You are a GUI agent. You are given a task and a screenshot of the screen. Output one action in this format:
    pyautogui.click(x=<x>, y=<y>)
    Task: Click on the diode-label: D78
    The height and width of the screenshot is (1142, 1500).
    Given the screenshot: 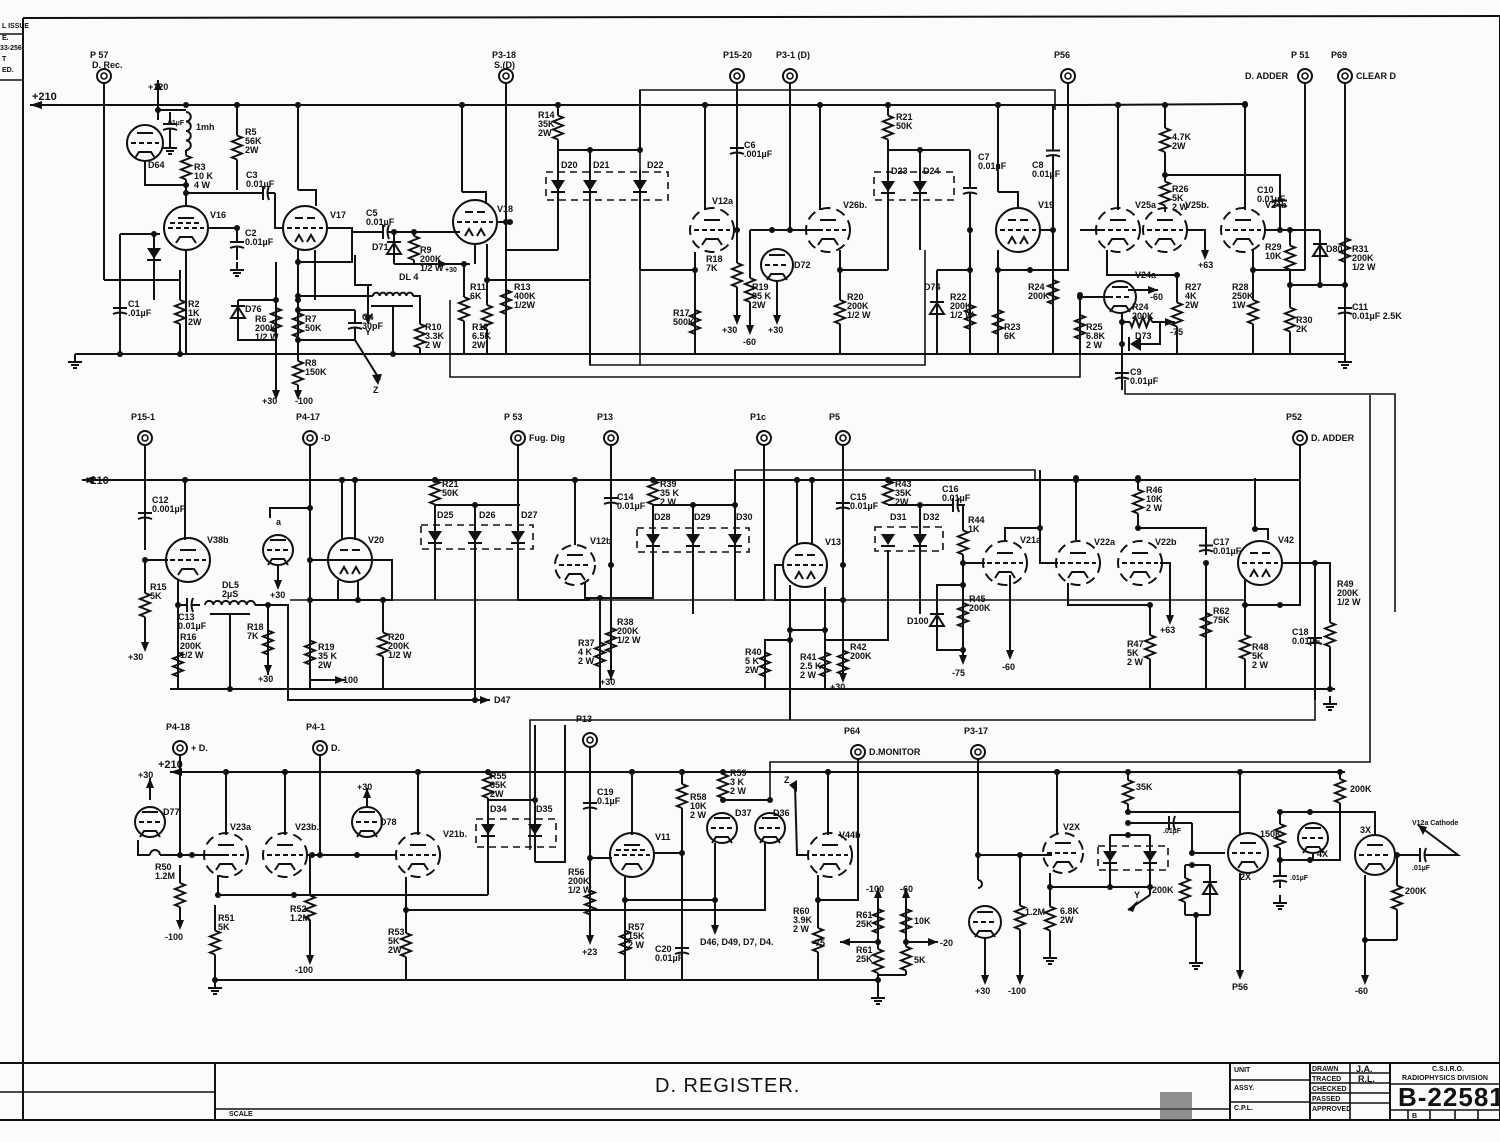 What is the action you would take?
    pyautogui.click(x=388, y=822)
    